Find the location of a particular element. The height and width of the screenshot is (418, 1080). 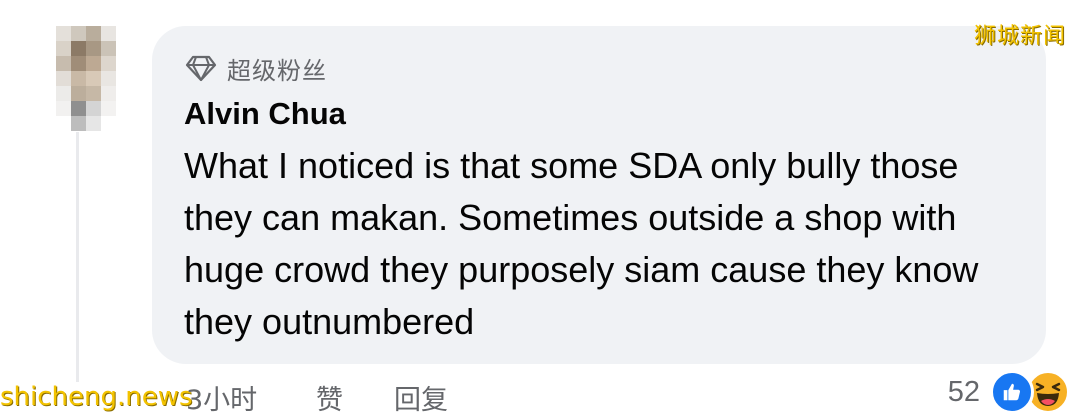

comment-actions: 3小时 赞 回复 is located at coordinates (317, 397).